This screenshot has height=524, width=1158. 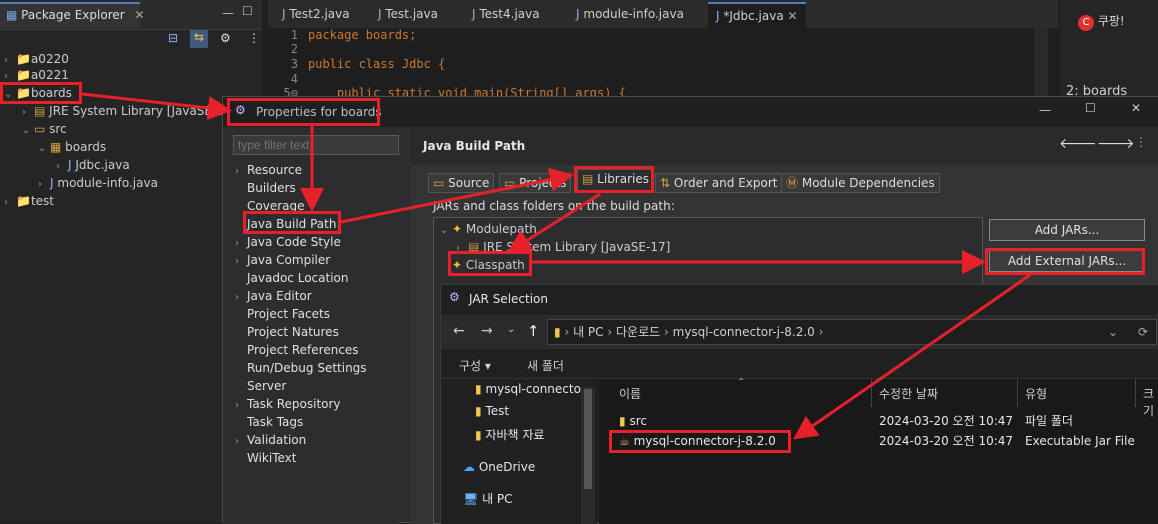 I want to click on arrow-boards-to-properties, so click(x=156, y=106).